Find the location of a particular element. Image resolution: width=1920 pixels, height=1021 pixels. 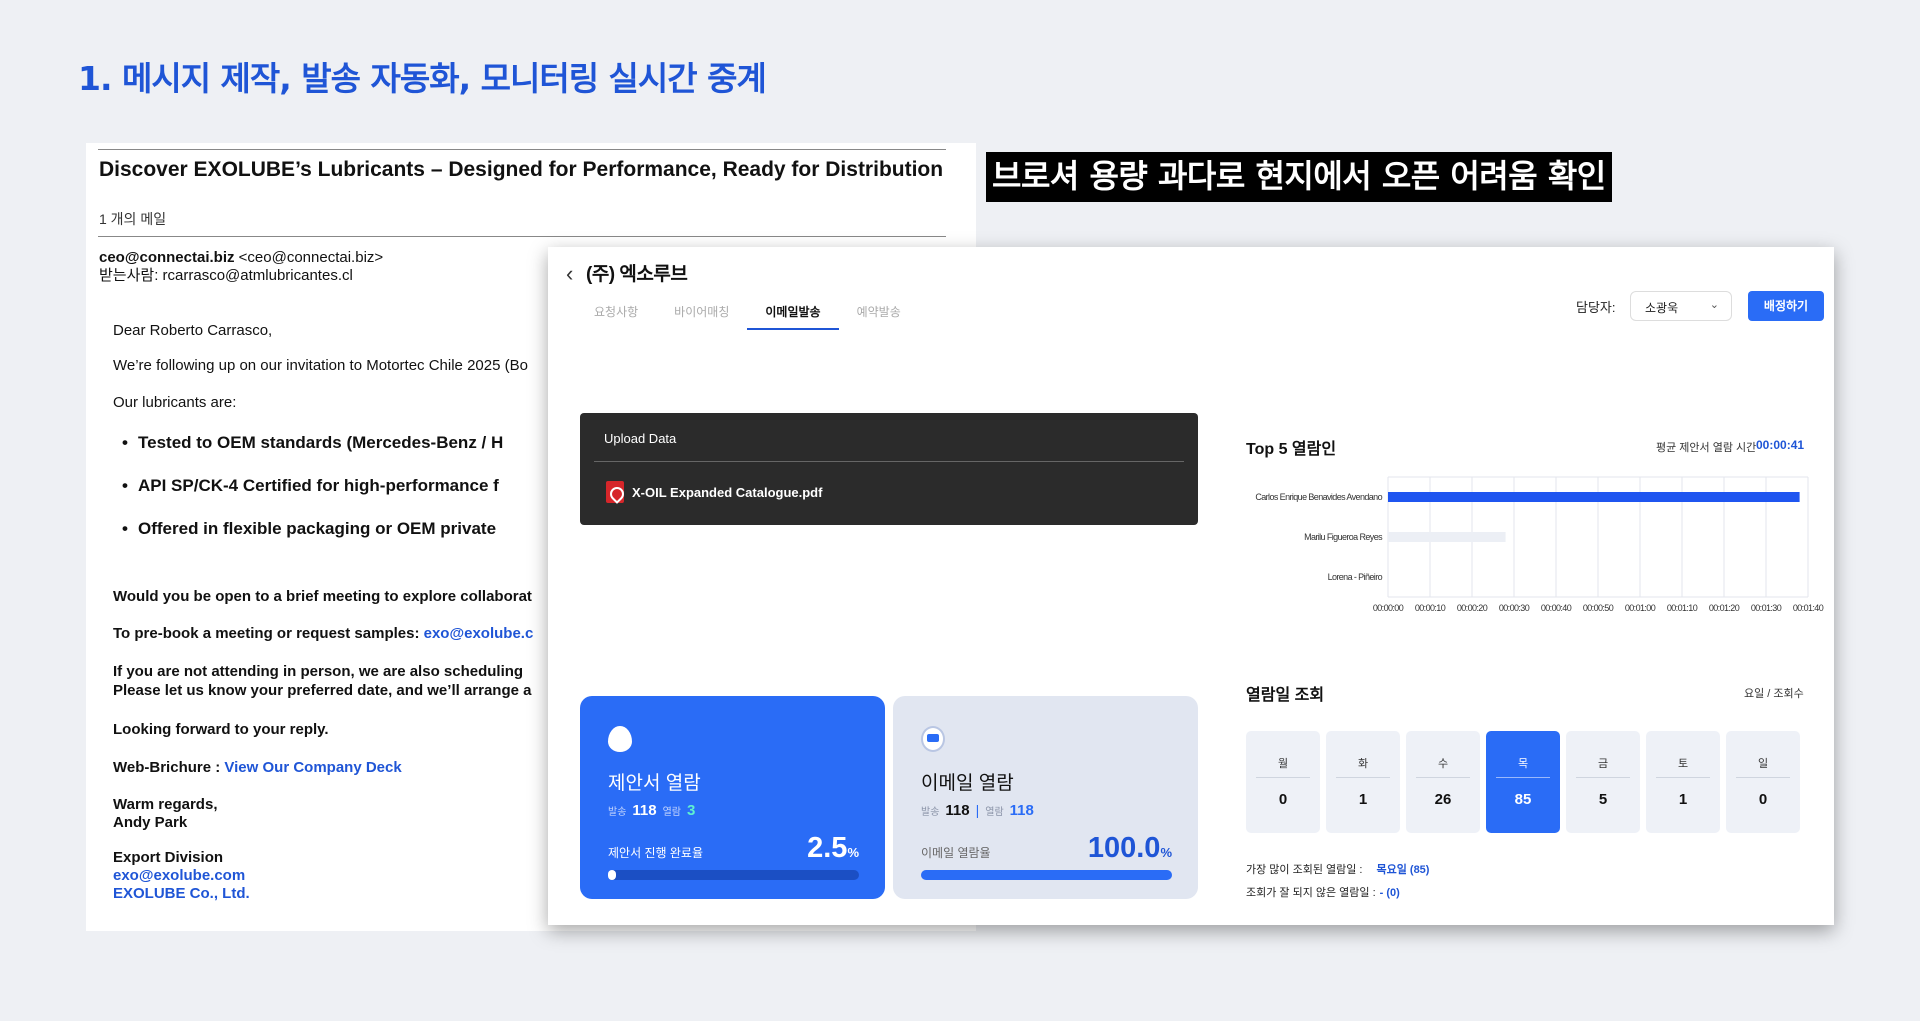

day-name: 월 is located at coordinates (1283, 764).